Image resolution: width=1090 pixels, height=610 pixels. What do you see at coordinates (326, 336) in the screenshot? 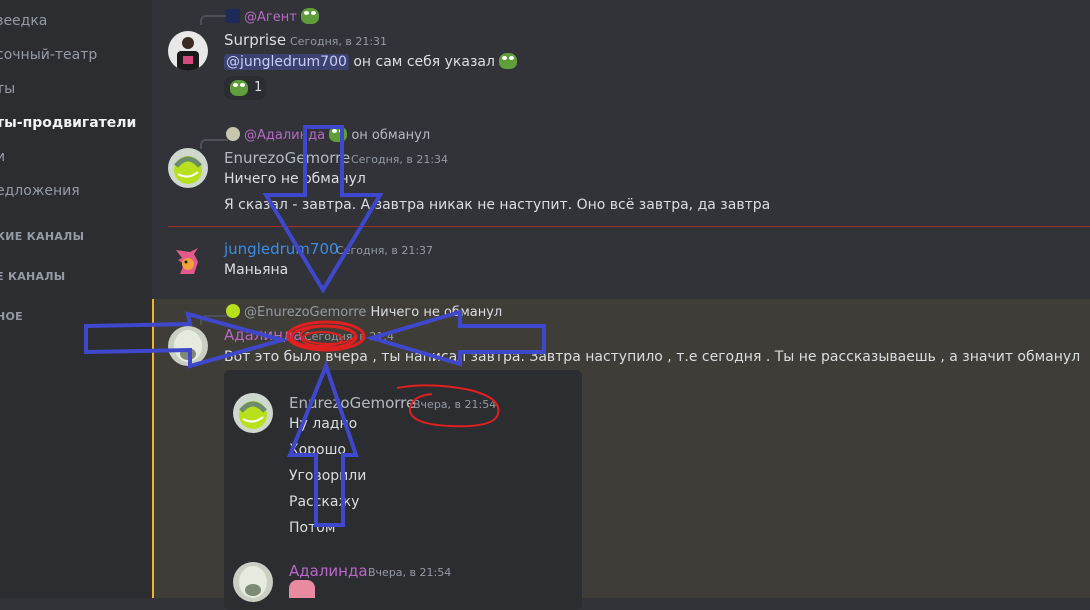
I see `red-scribble-circle` at bounding box center [326, 336].